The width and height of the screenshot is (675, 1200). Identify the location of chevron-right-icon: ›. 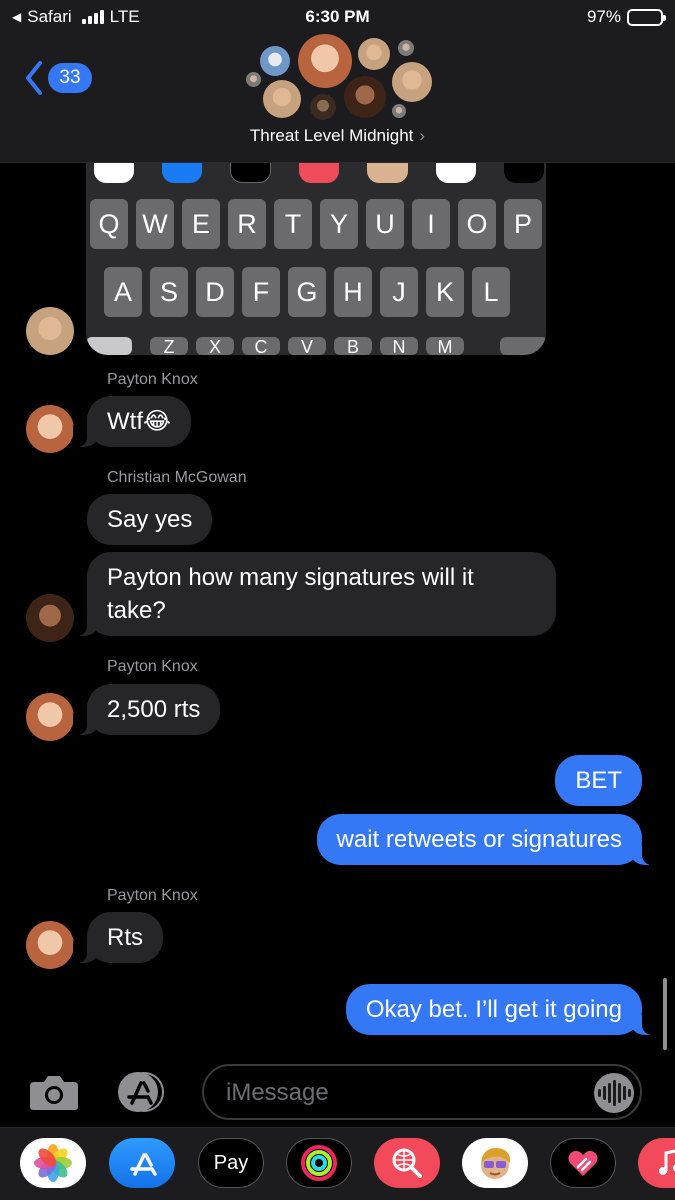
(422, 135).